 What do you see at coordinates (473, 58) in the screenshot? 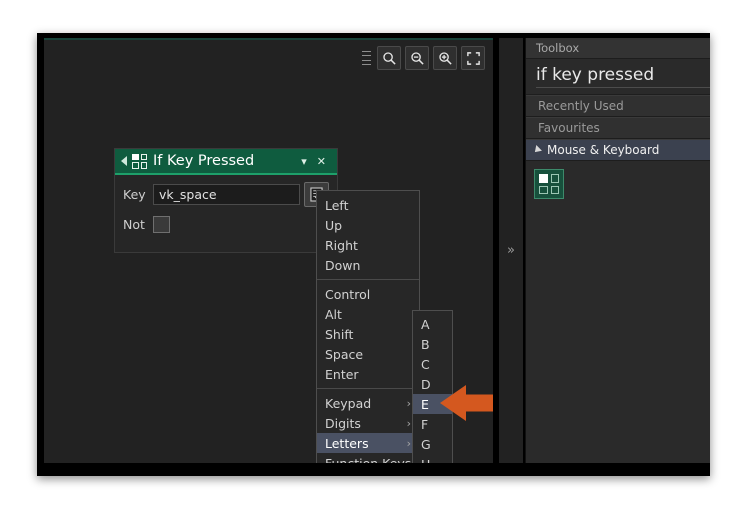
I see `fit-screen-icon` at bounding box center [473, 58].